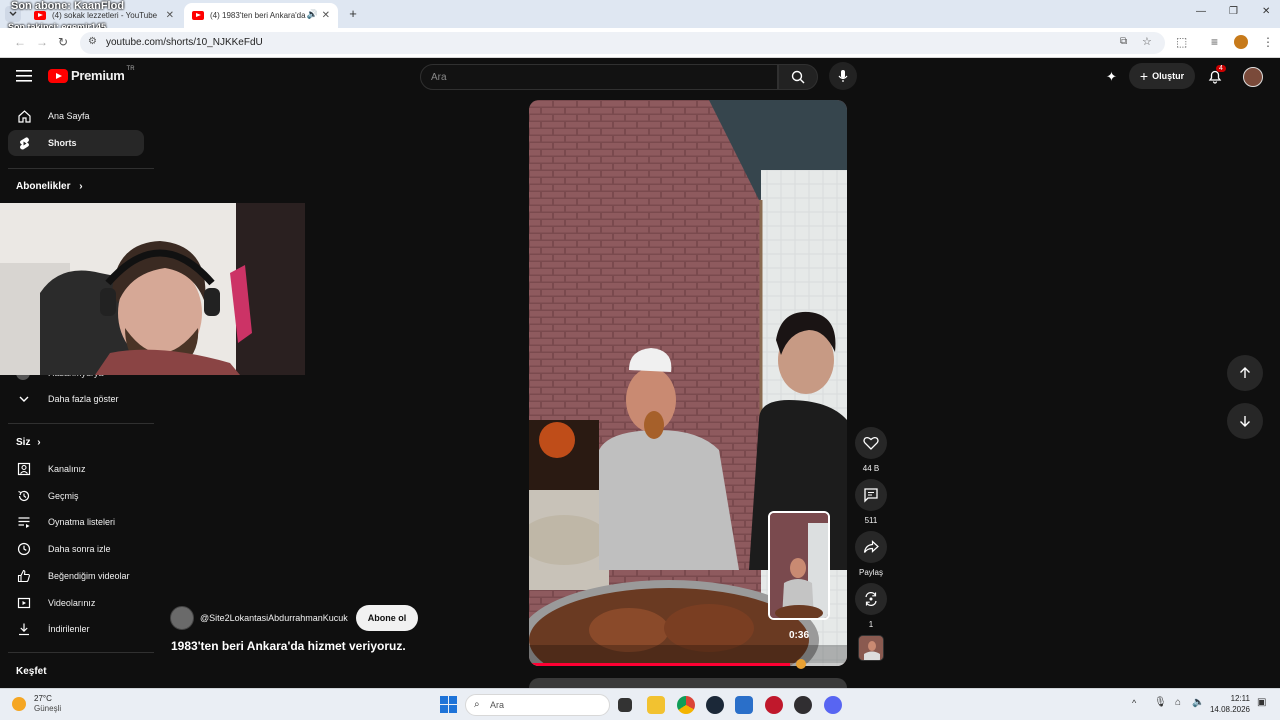 The image size is (1280, 720). What do you see at coordinates (1229, 709) in the screenshot?
I see `clock-date: 14.08.2026` at bounding box center [1229, 709].